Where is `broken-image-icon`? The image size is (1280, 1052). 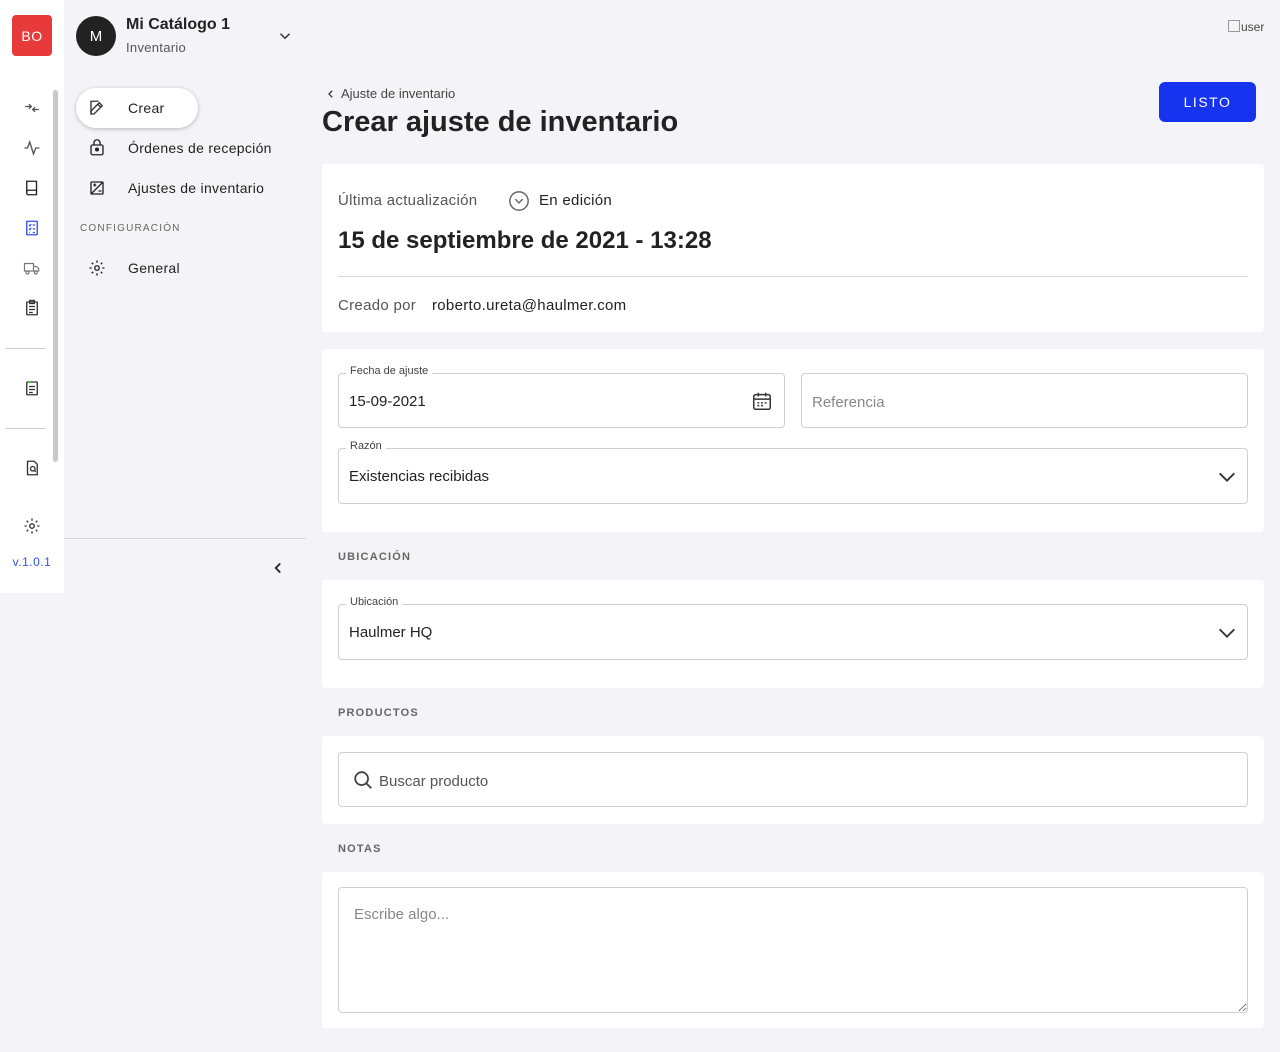
broken-image-icon is located at coordinates (1234, 26).